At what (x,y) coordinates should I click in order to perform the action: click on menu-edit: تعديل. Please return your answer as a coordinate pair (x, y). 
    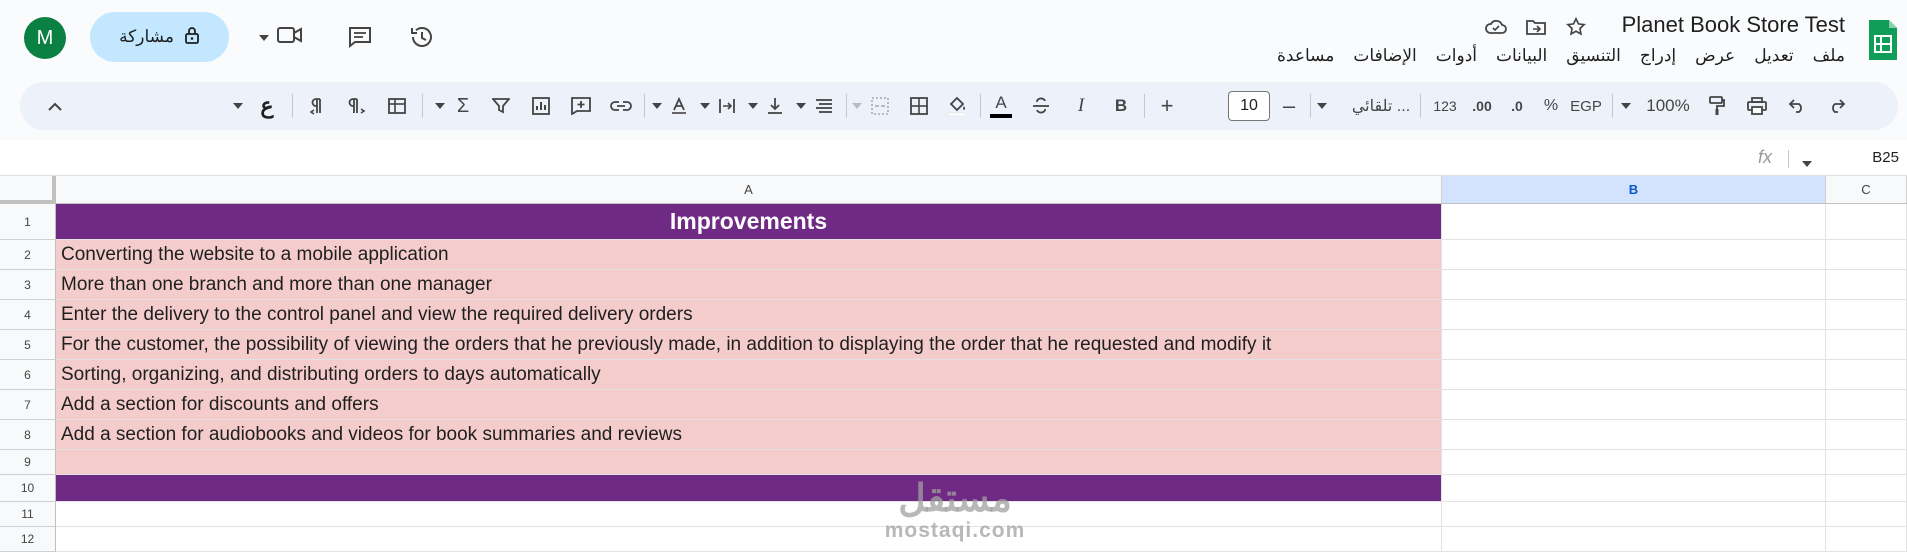
    Looking at the image, I should click on (1773, 56).